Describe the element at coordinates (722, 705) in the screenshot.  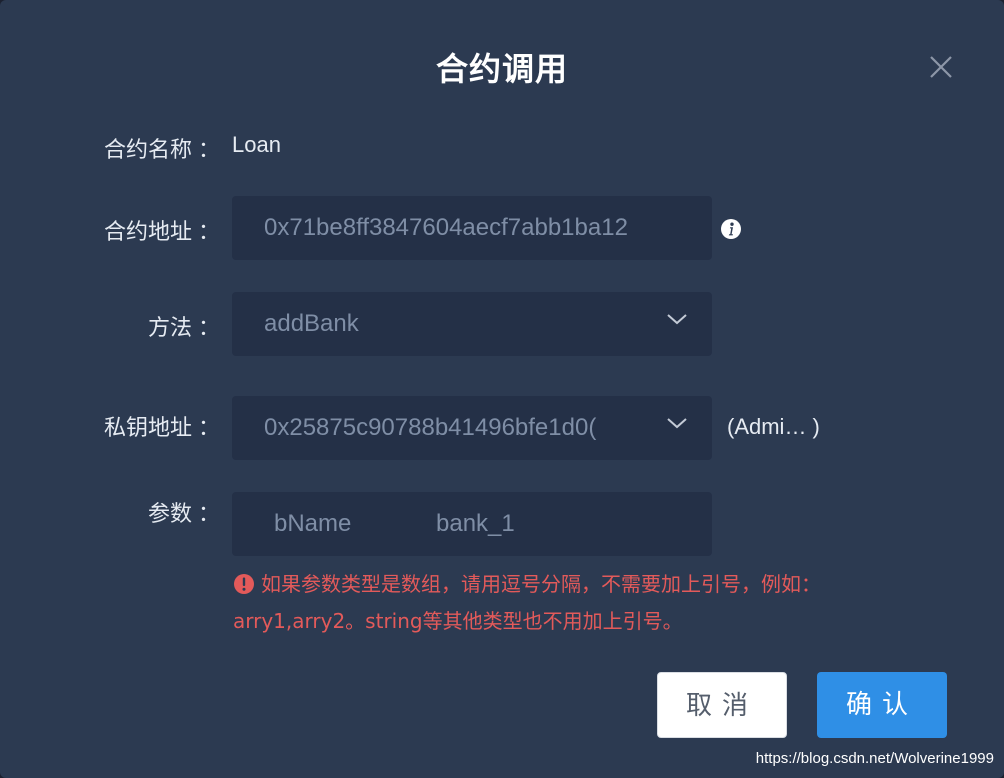
I see `cancel-button: 取消` at that location.